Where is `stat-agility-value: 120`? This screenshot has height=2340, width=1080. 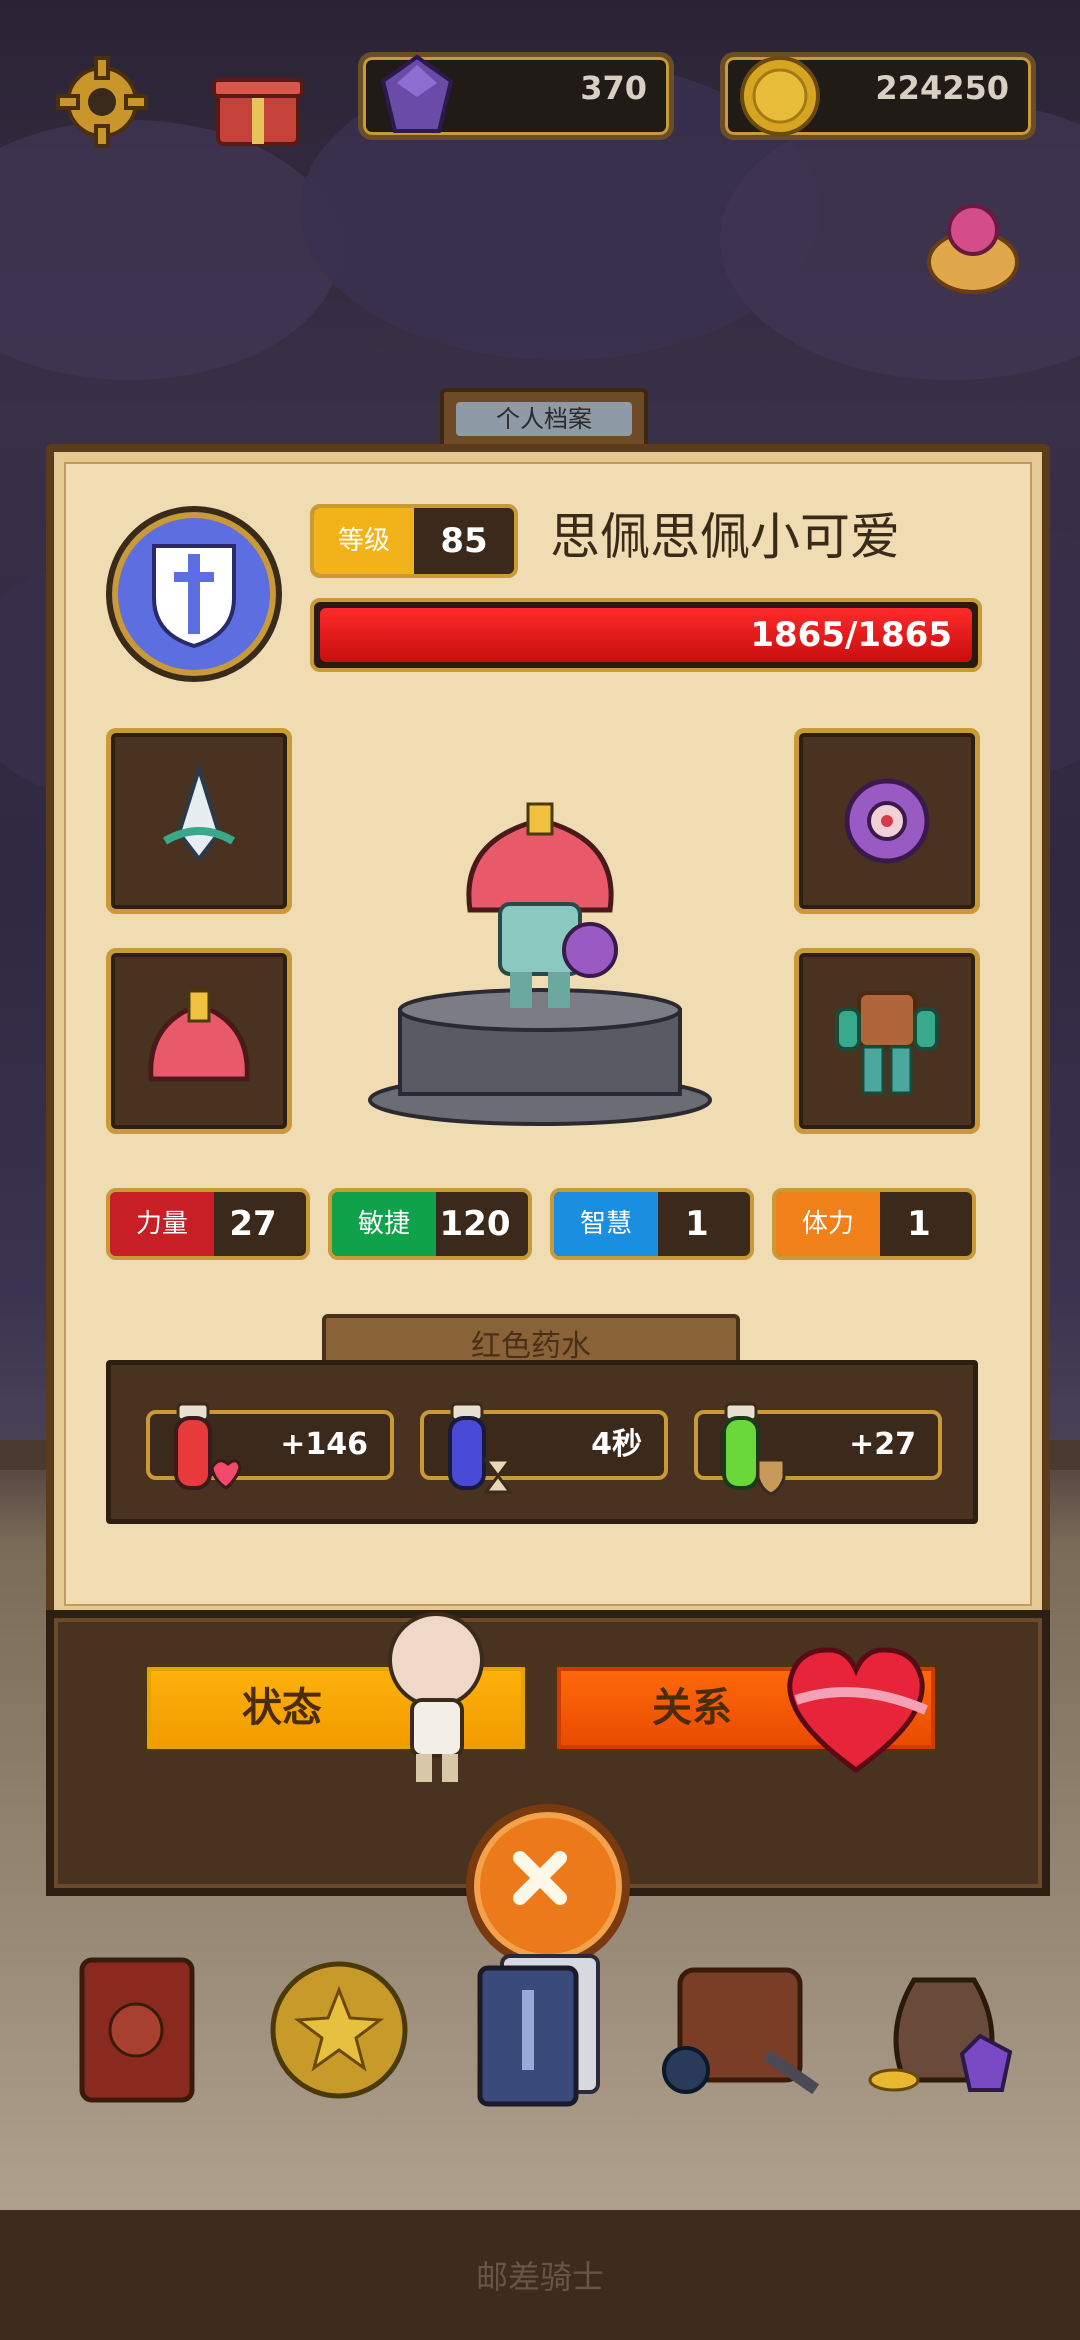
stat-agility-value: 120 is located at coordinates (475, 1224).